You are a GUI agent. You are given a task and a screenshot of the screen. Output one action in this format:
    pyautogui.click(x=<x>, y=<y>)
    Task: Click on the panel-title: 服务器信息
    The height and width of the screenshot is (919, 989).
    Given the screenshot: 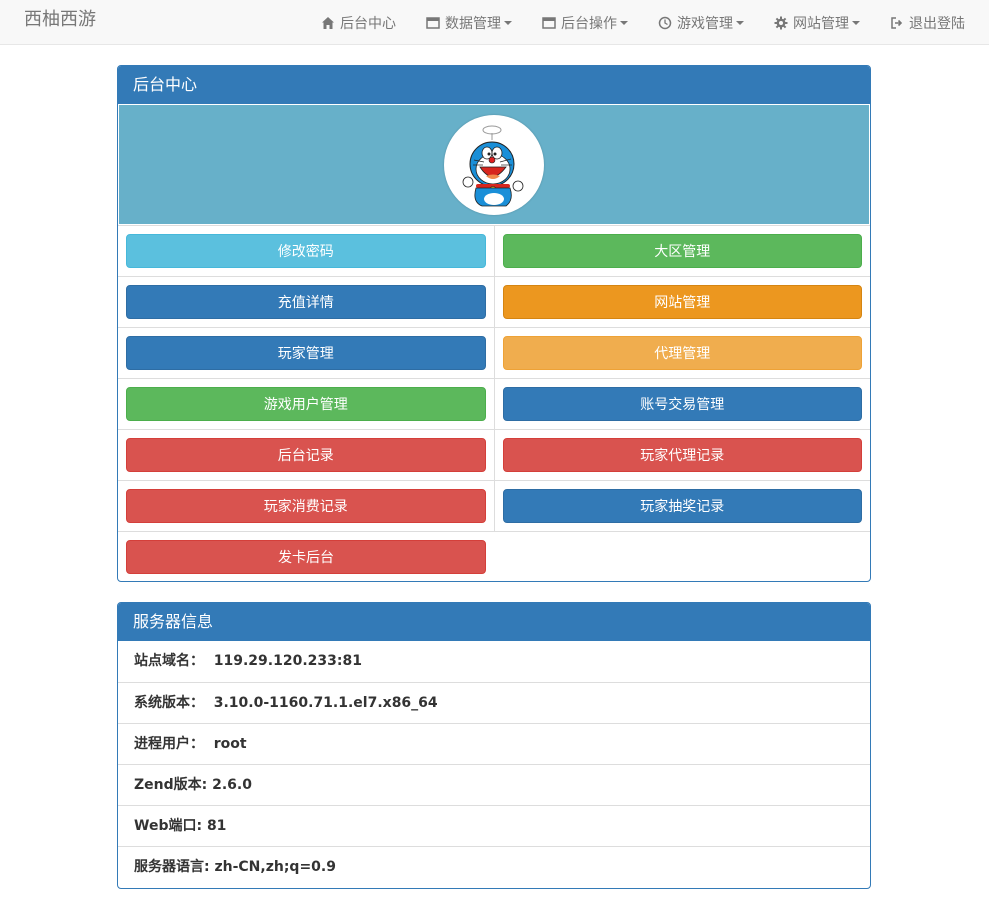 What is the action you would take?
    pyautogui.click(x=494, y=622)
    